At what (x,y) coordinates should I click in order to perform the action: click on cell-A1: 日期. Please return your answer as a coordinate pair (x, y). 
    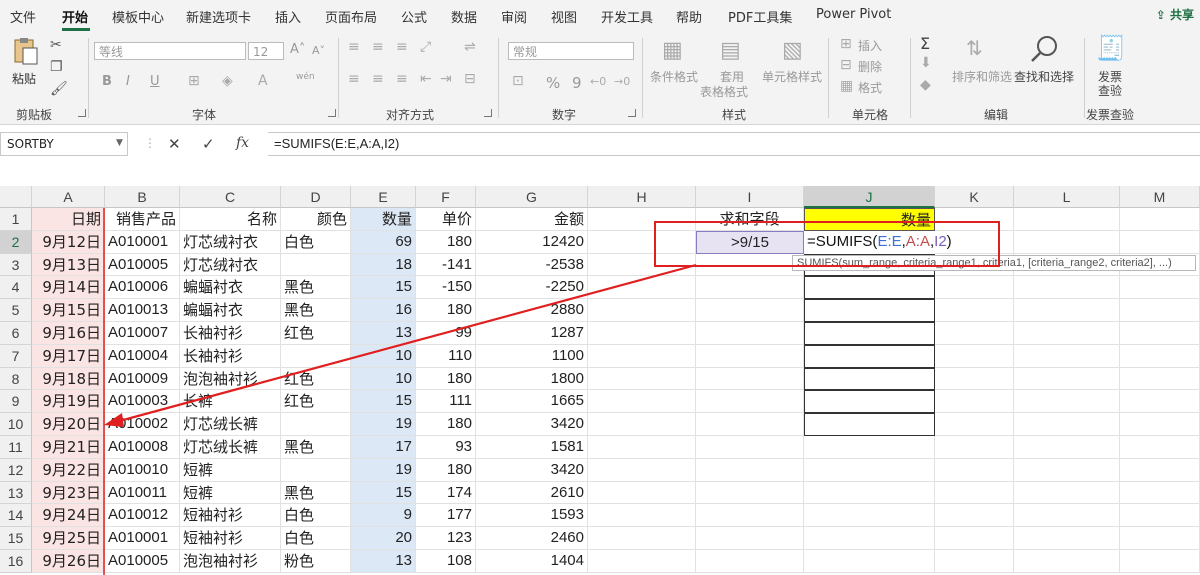
    Looking at the image, I should click on (68, 219).